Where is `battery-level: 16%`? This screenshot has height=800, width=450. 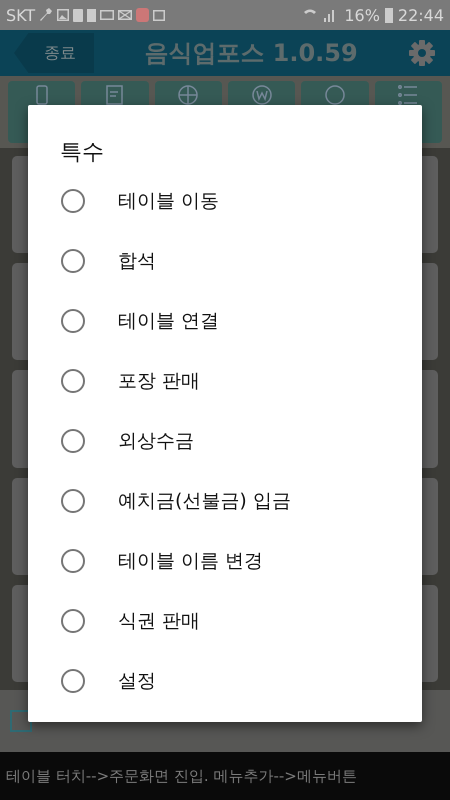 battery-level: 16% is located at coordinates (362, 15).